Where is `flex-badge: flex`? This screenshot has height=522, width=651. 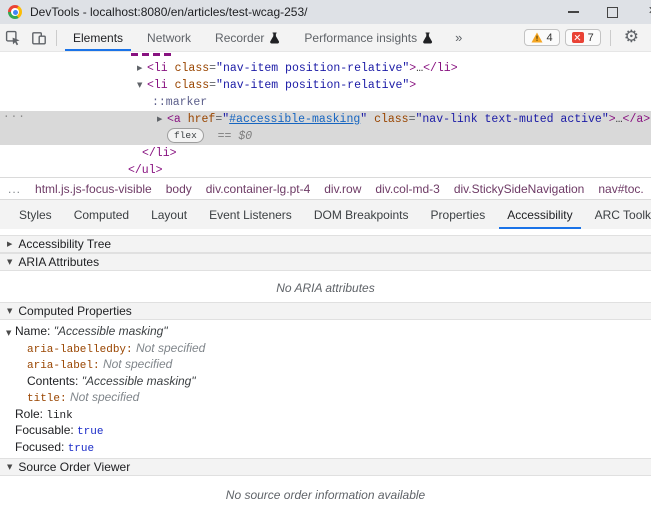
flex-badge: flex is located at coordinates (185, 135).